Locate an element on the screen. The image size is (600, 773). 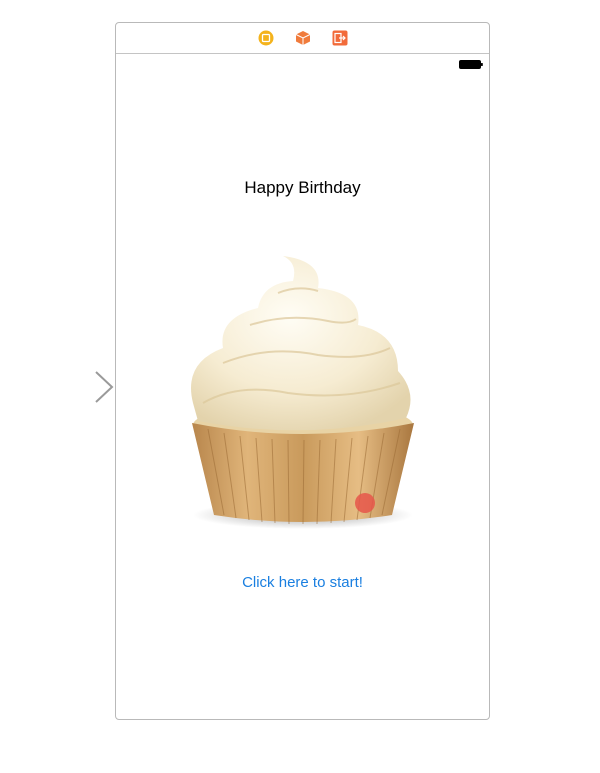
exit-icon is located at coordinates (340, 38).